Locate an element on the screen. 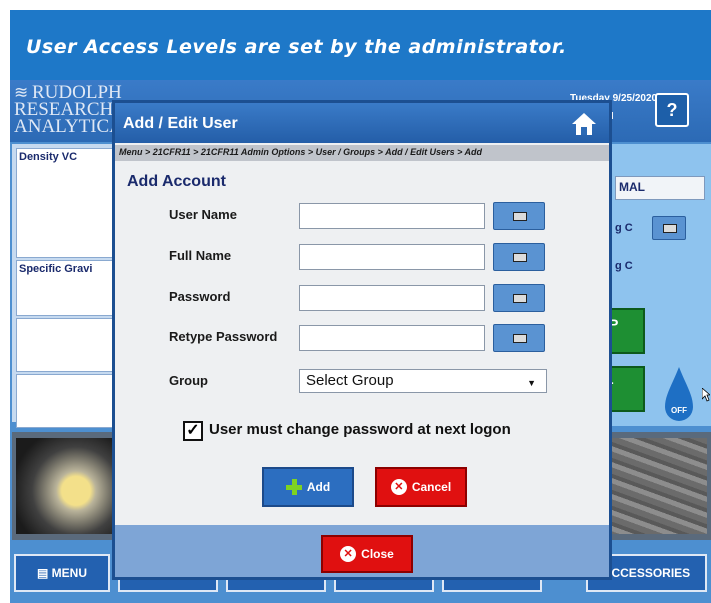 The width and height of the screenshot is (711, 603). must-change-password-label: User must change password at next logon is located at coordinates (360, 429).